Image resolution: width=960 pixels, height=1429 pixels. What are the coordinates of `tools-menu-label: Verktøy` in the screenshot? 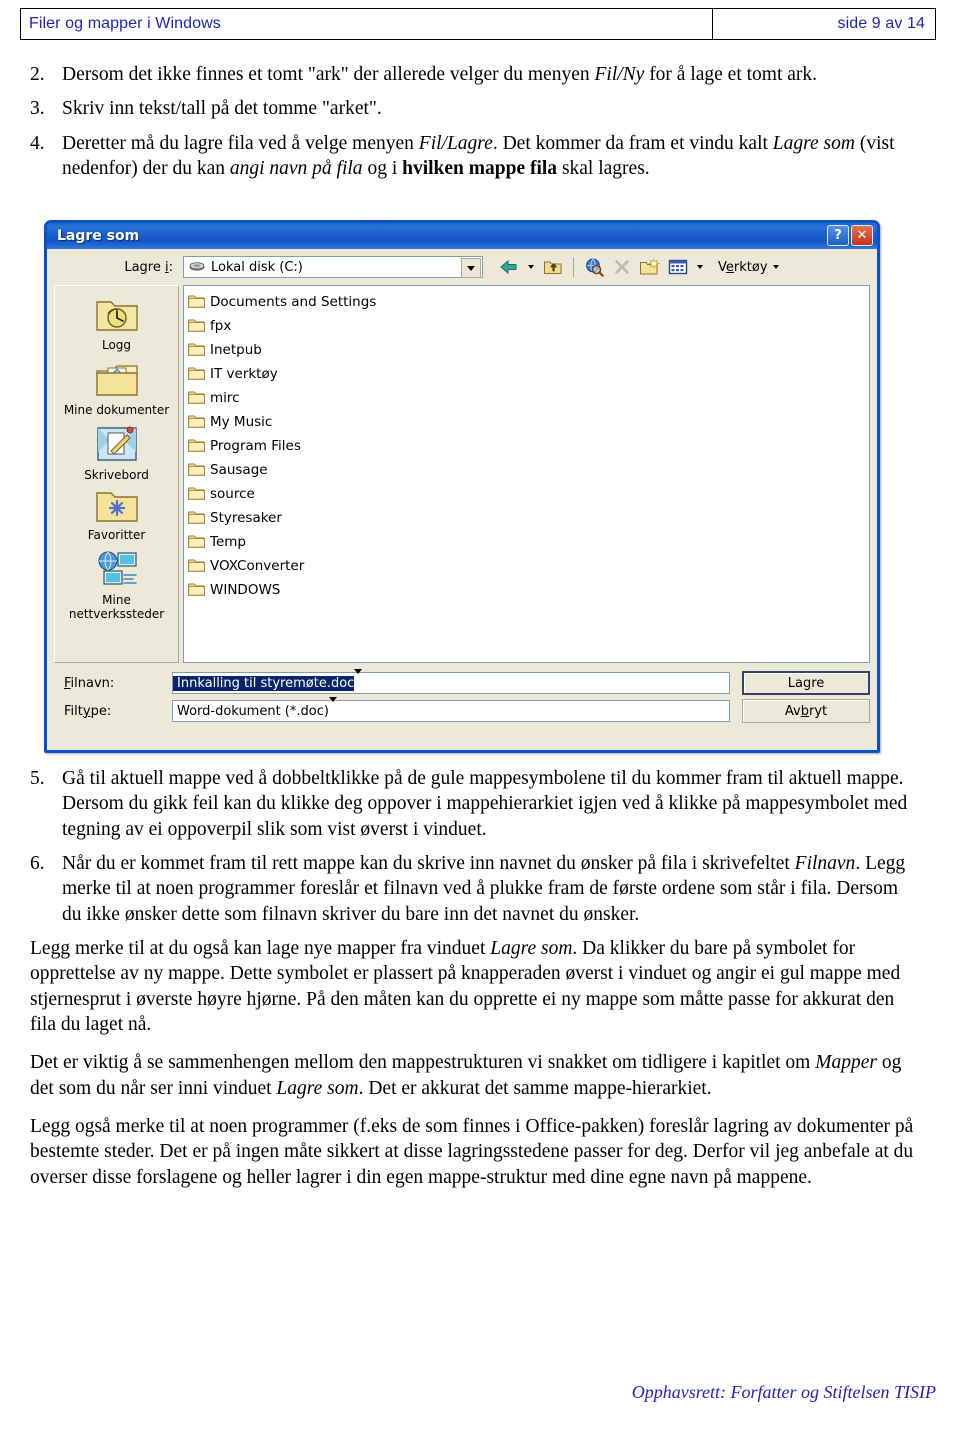 It's located at (743, 267).